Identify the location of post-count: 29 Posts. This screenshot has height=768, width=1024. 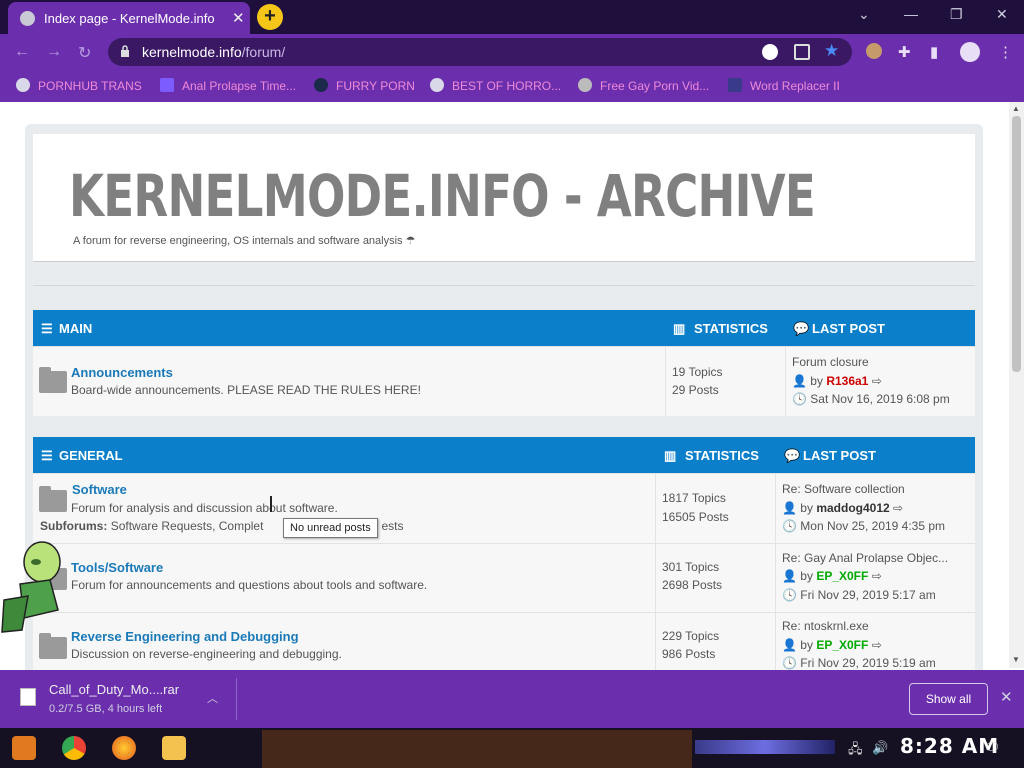
(695, 390).